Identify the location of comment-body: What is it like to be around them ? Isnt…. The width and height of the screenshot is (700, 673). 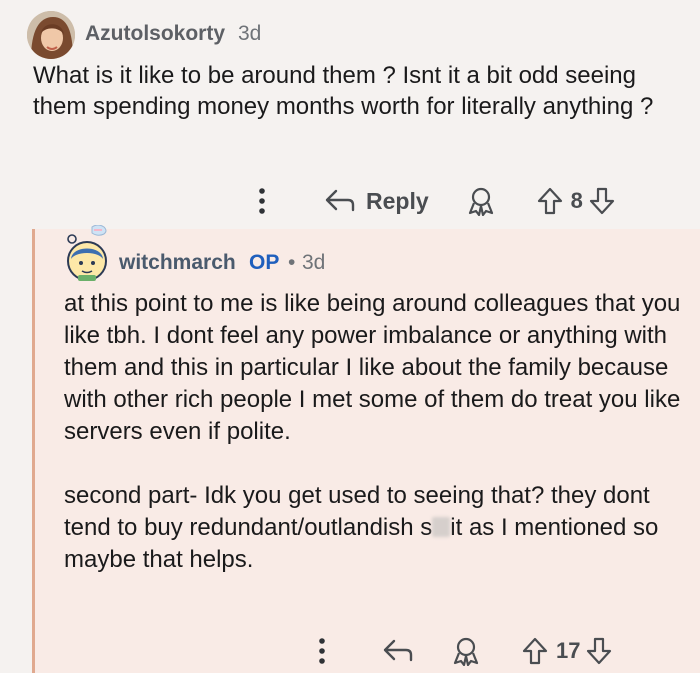
(343, 91).